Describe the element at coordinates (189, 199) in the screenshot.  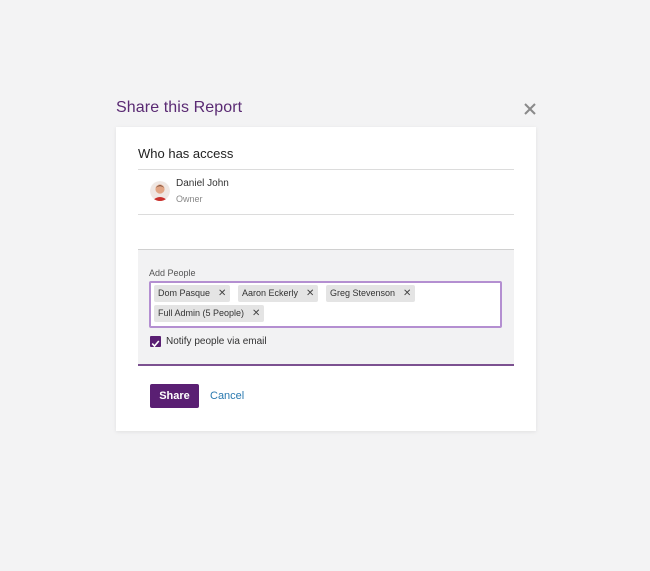
I see `owner-role: Owner` at that location.